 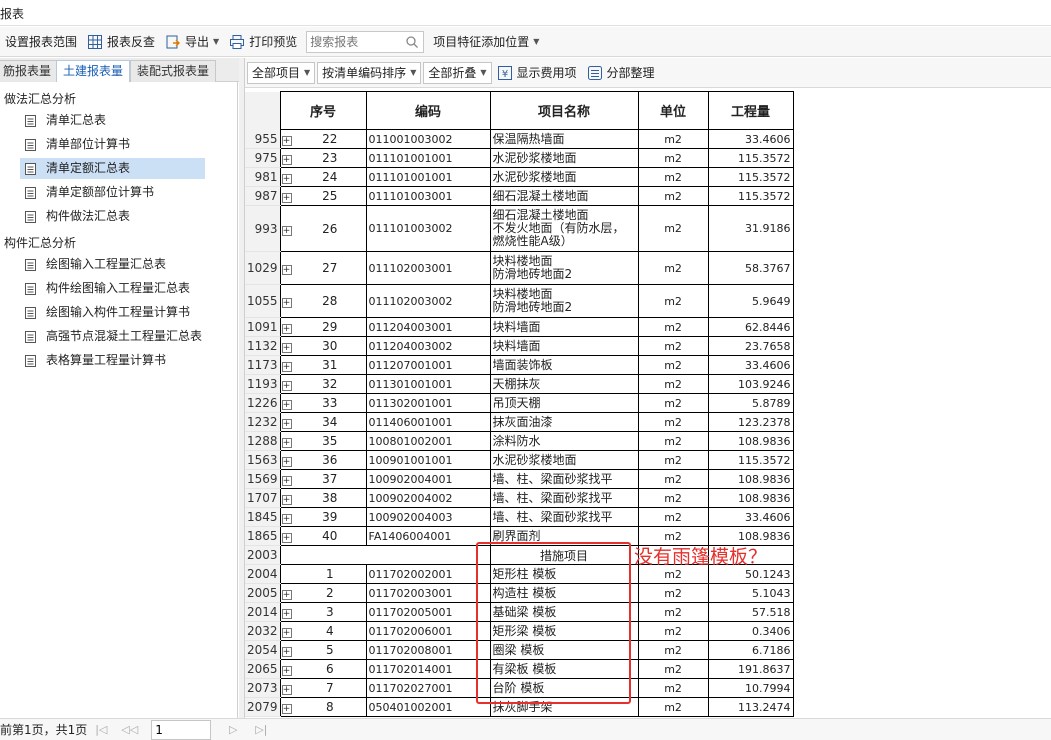 What do you see at coordinates (457, 72) in the screenshot?
I see `fold-dropdown: 全部折叠 ▼` at bounding box center [457, 72].